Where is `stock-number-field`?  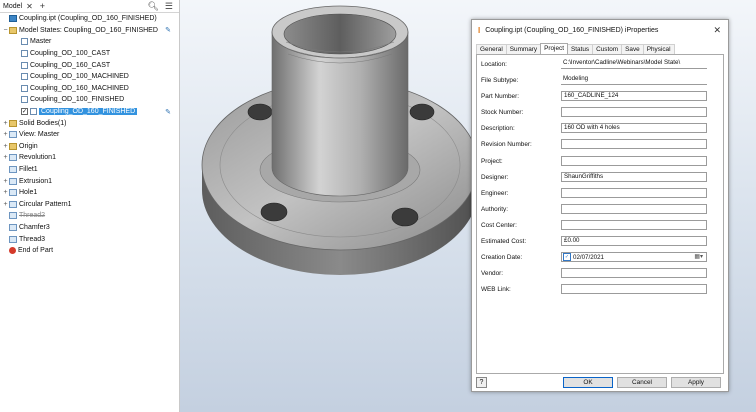 stock-number-field is located at coordinates (634, 112).